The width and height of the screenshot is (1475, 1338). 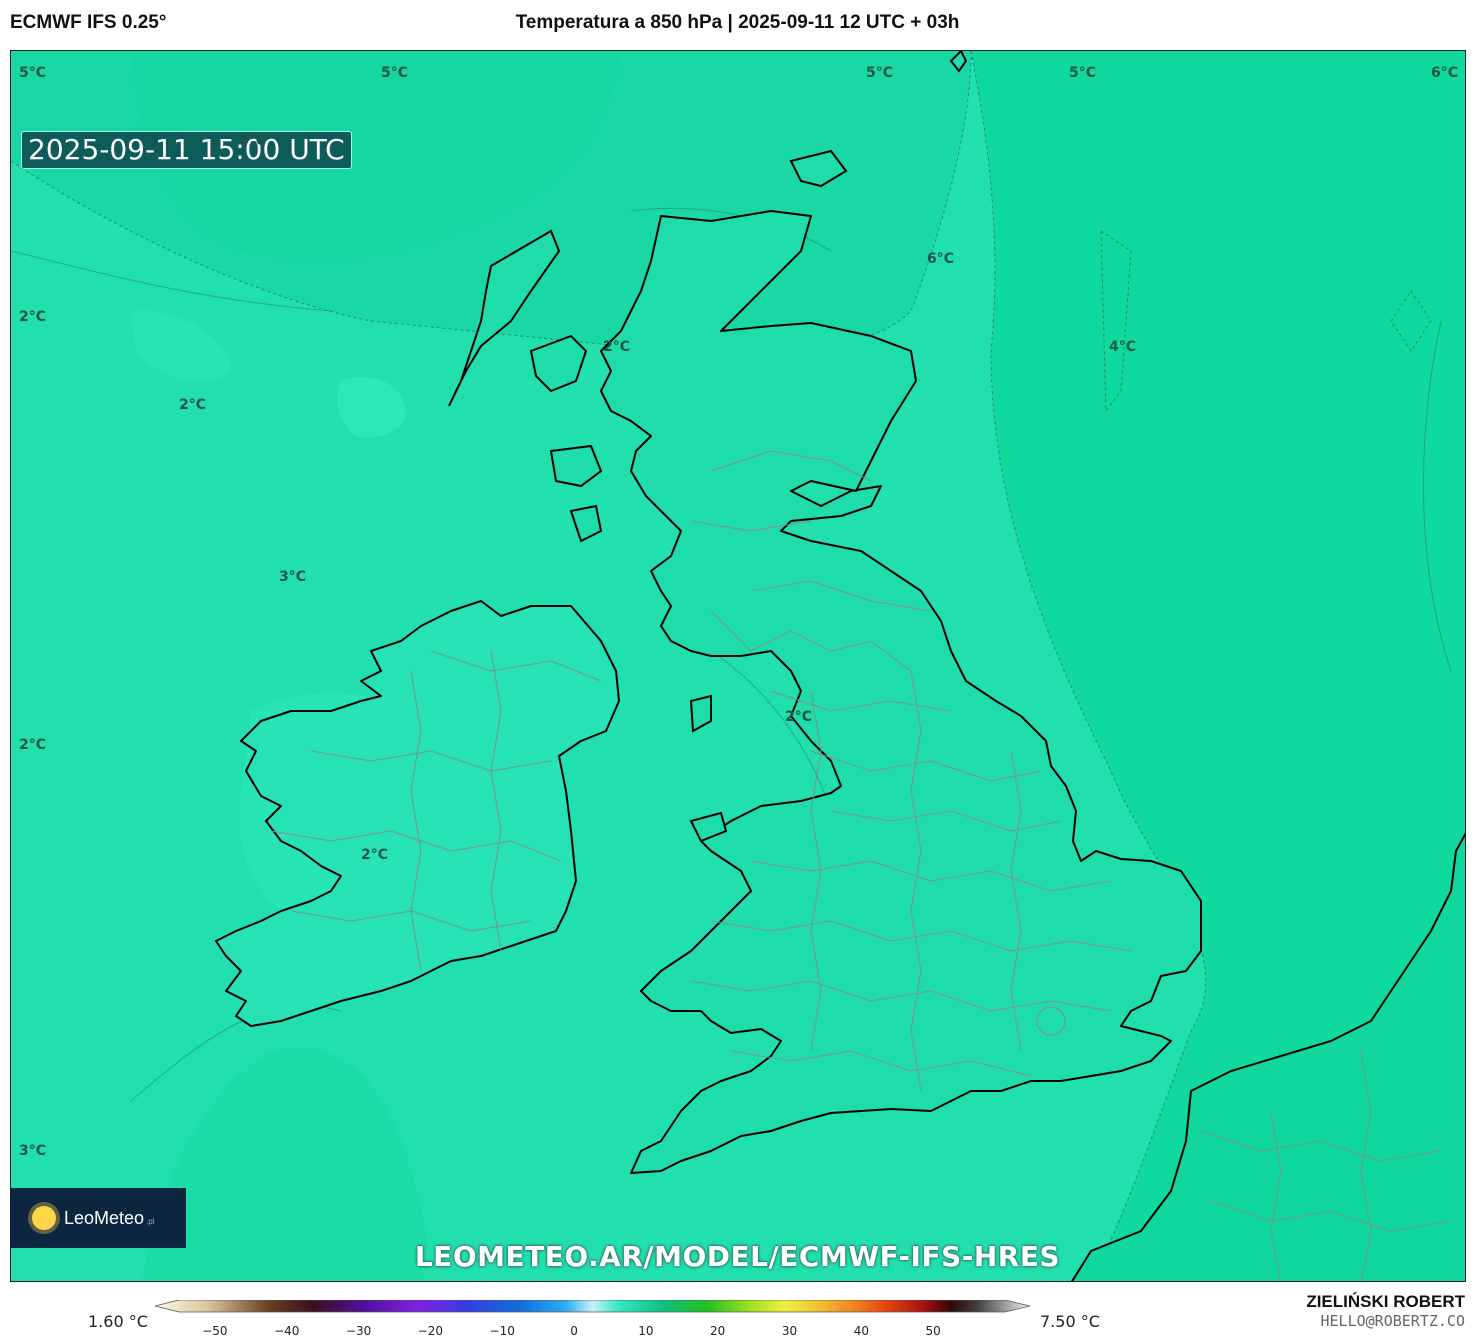 I want to click on ireland-coast, so click(x=417, y=813).